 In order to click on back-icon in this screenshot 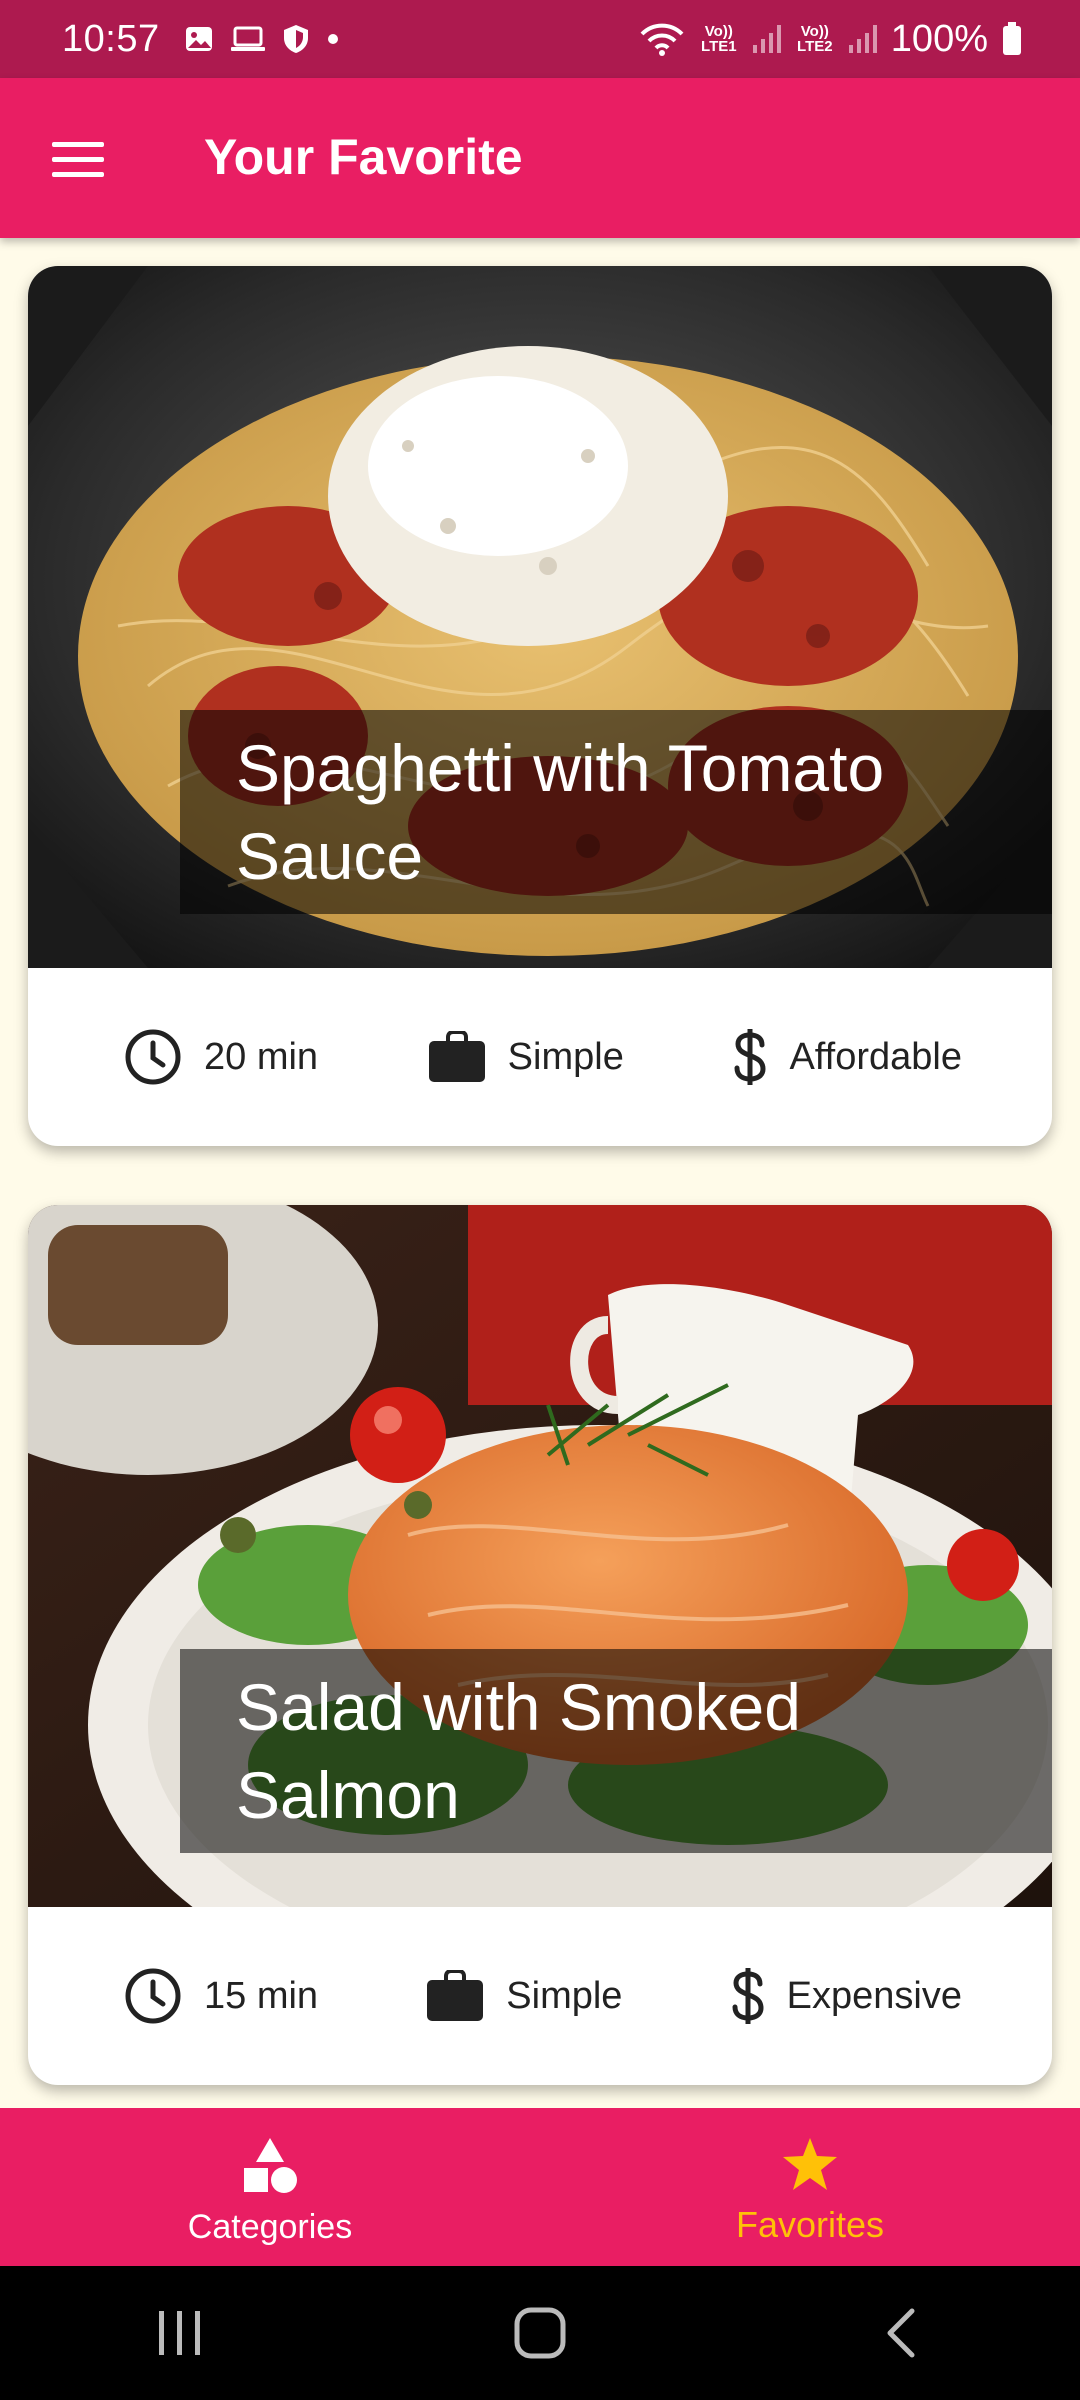, I will do `click(901, 2333)`.